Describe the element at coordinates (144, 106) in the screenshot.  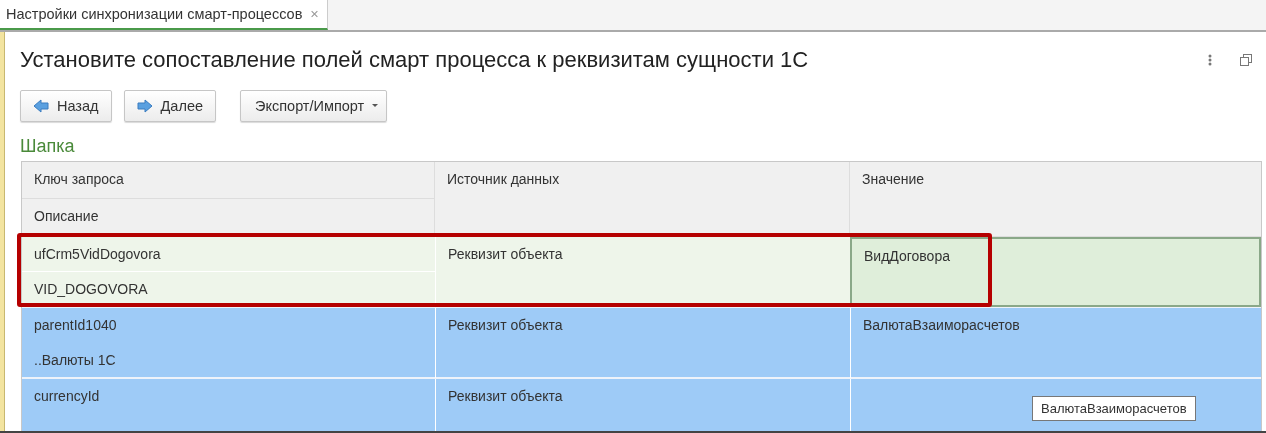
I see `arrow-right-icon` at that location.